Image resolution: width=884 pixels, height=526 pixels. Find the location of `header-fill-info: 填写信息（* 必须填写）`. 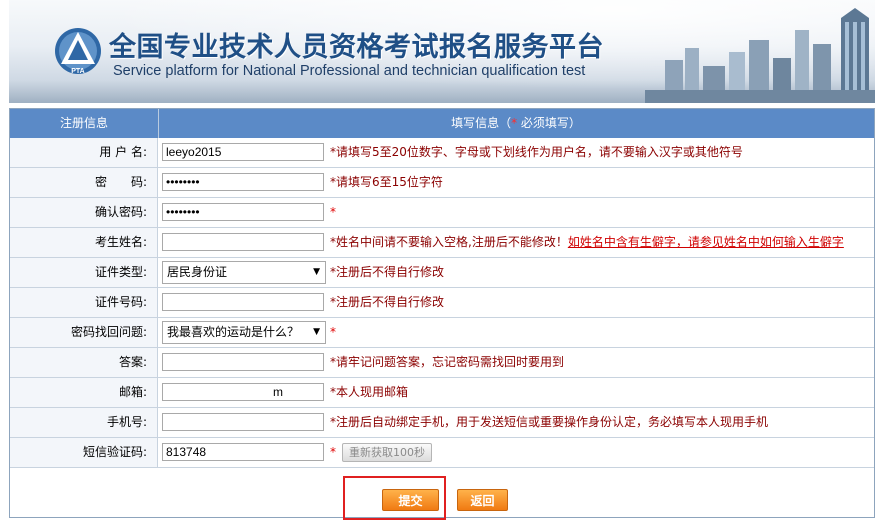

header-fill-info: 填写信息（* 必须填写） is located at coordinates (516, 123).